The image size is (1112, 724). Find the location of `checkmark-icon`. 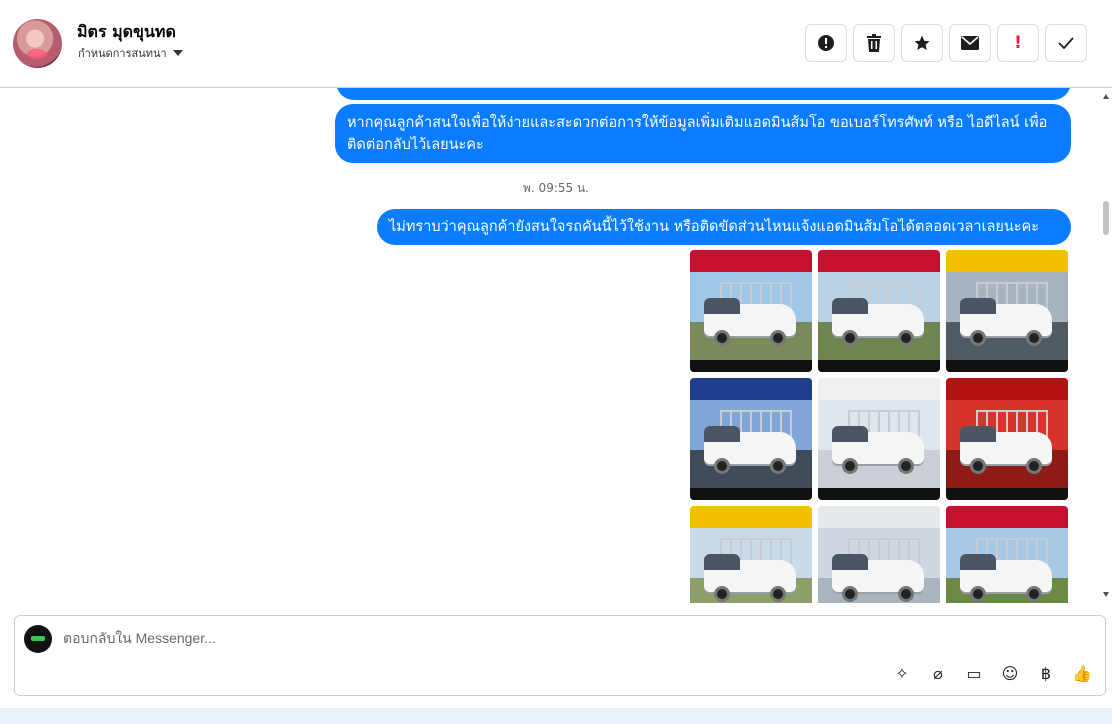

checkmark-icon is located at coordinates (1066, 43).